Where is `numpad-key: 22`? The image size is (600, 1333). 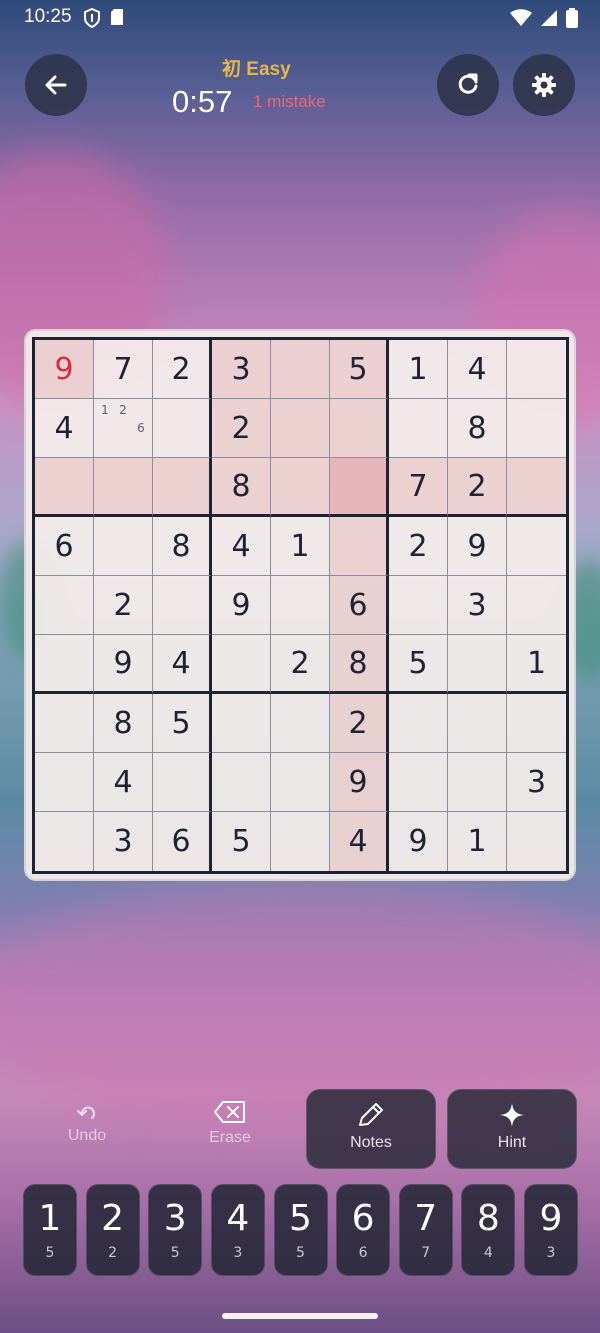
numpad-key: 22 is located at coordinates (112, 1230).